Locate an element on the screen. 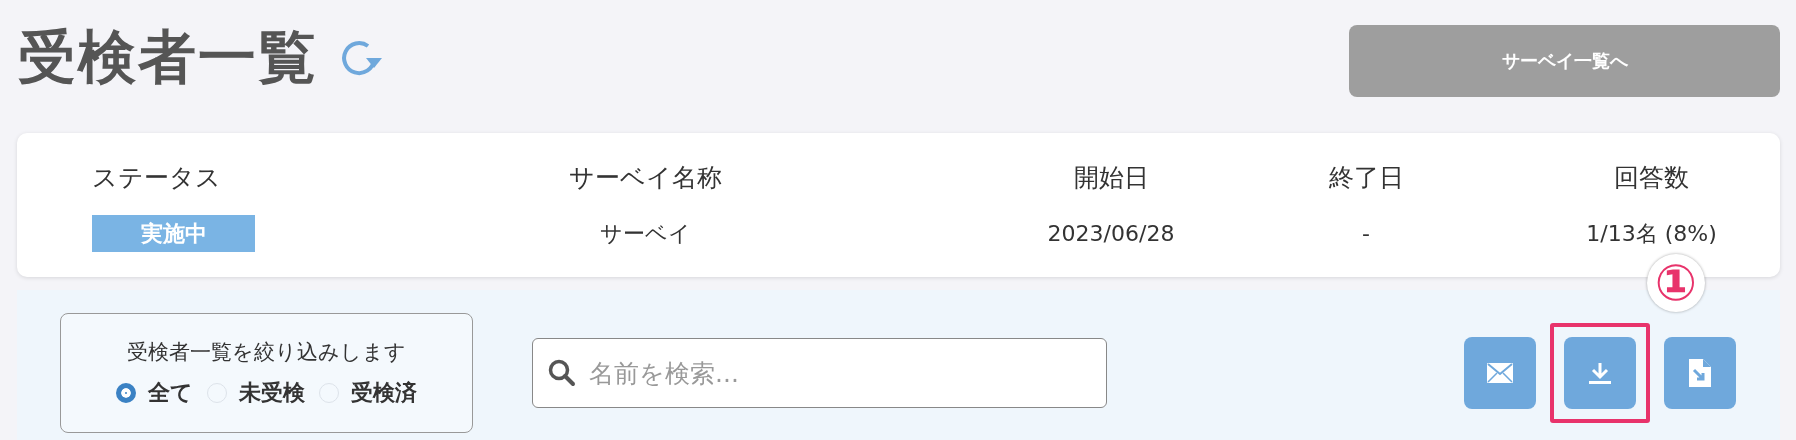 This screenshot has height=440, width=1796. mail-icon is located at coordinates (1500, 373).